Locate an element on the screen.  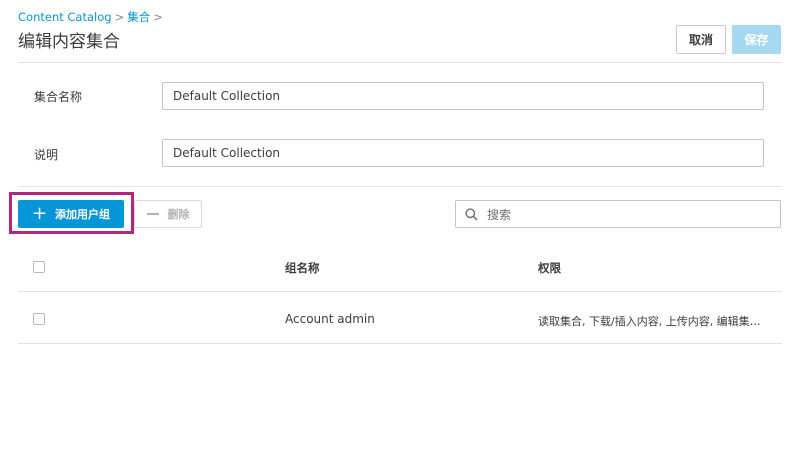
cancel-button: 取消 is located at coordinates (701, 39).